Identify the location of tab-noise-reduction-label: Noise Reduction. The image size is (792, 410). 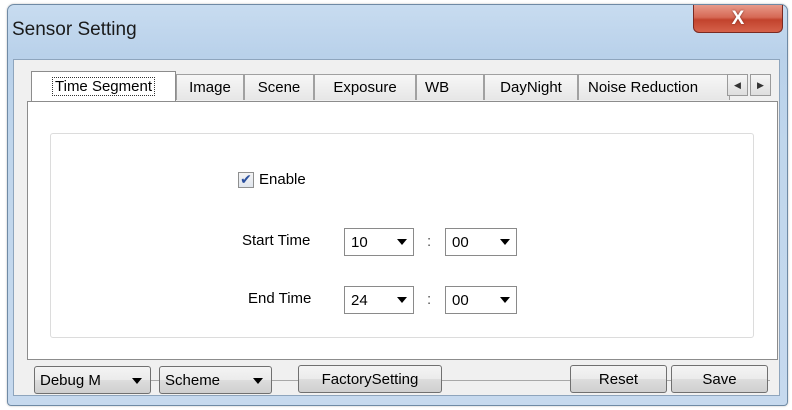
(643, 87).